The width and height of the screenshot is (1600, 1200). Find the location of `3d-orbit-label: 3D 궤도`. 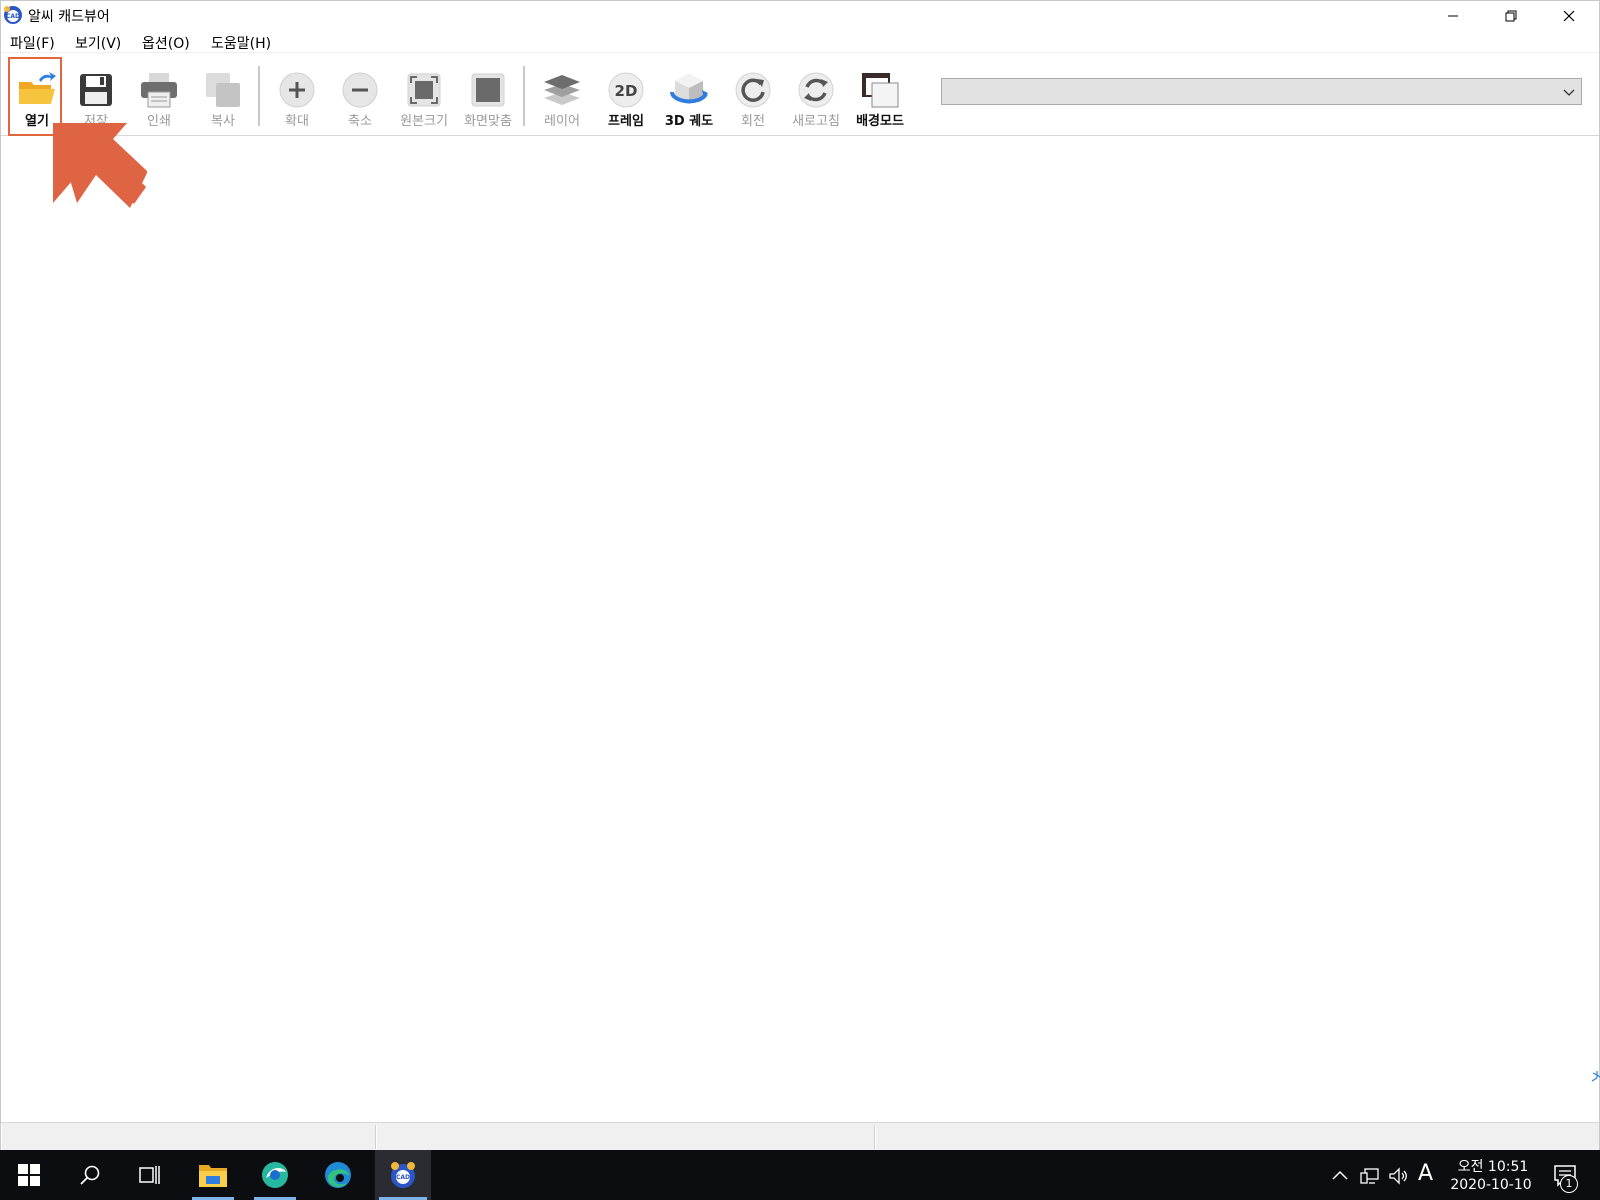

3d-orbit-label: 3D 궤도 is located at coordinates (689, 121).